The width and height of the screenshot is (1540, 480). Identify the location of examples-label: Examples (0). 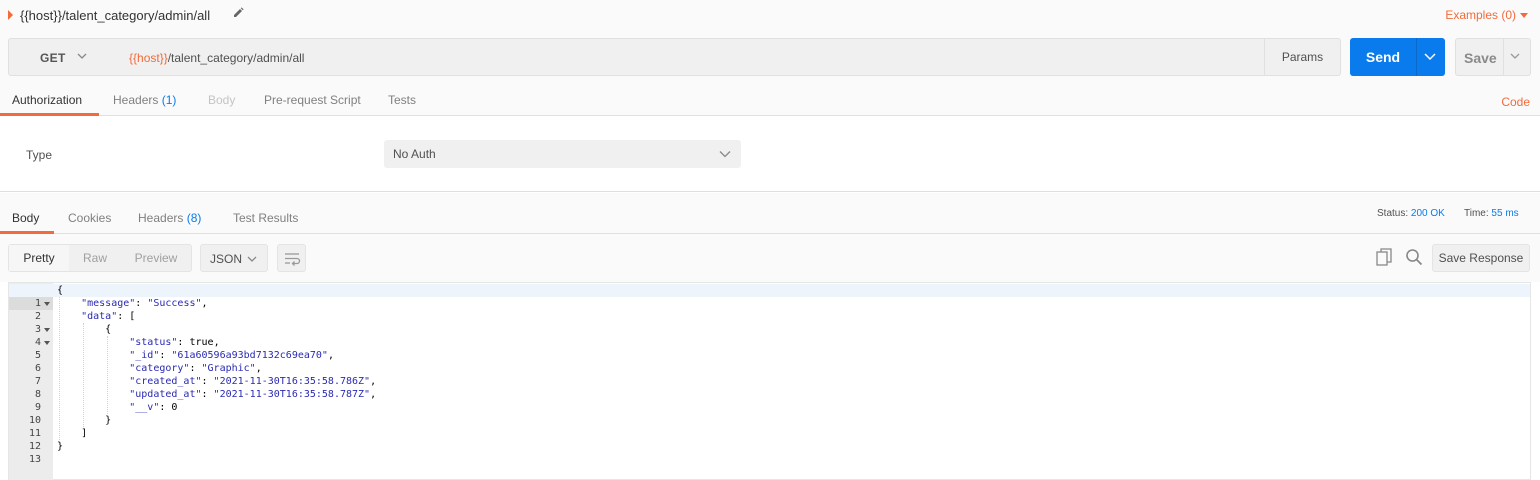
(1480, 15).